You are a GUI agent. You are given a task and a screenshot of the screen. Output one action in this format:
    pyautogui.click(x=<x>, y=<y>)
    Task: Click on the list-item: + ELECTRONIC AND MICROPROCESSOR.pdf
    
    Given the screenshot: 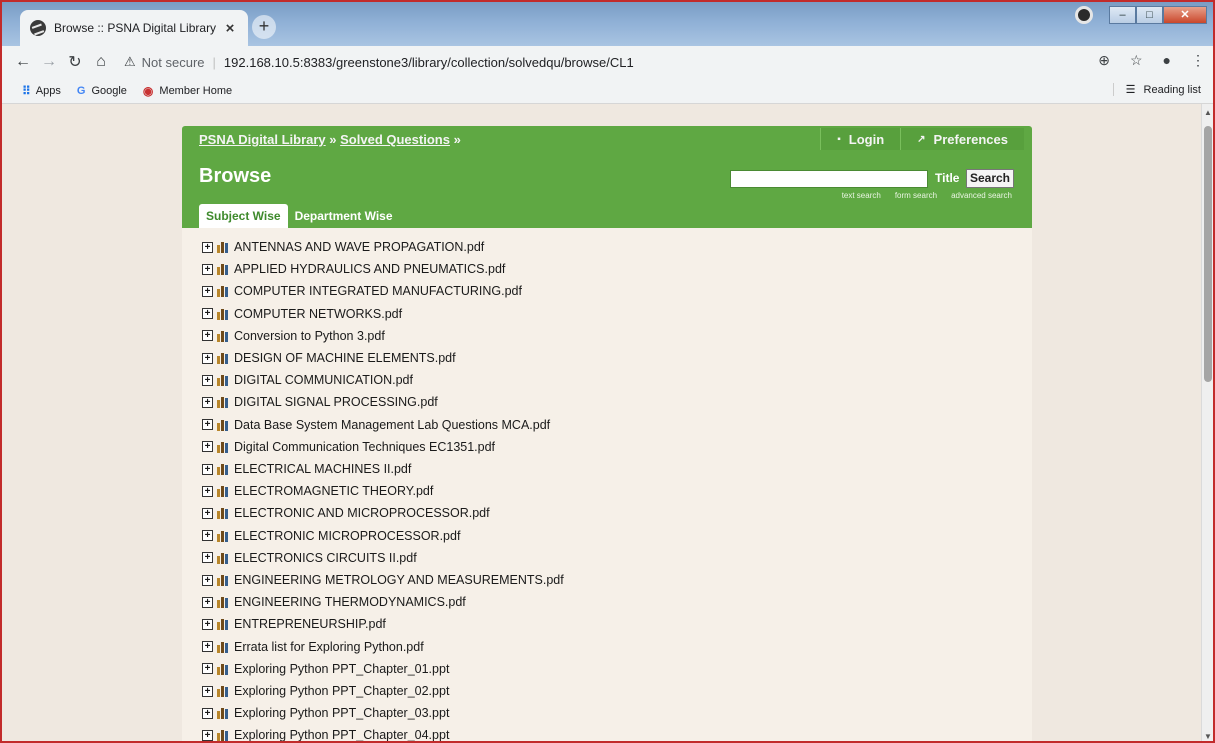 What is the action you would take?
    pyautogui.click(x=346, y=513)
    